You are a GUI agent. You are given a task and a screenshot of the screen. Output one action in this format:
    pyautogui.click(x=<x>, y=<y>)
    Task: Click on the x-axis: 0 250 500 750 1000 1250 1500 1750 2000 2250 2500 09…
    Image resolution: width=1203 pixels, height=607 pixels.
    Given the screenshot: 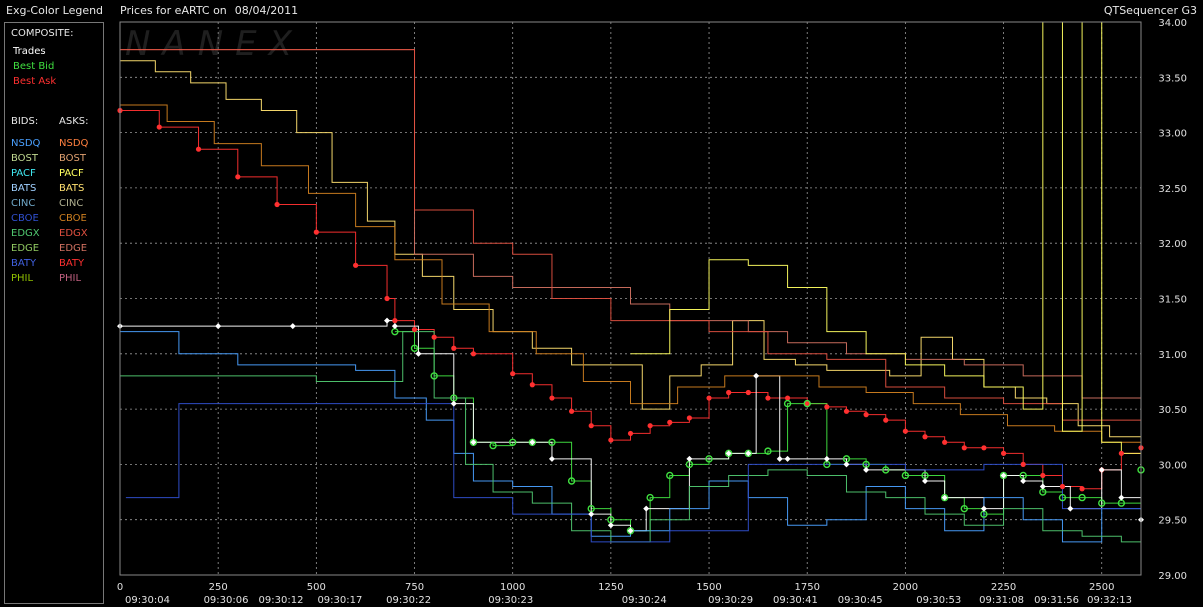 What is the action you would take?
    pyautogui.click(x=624, y=594)
    